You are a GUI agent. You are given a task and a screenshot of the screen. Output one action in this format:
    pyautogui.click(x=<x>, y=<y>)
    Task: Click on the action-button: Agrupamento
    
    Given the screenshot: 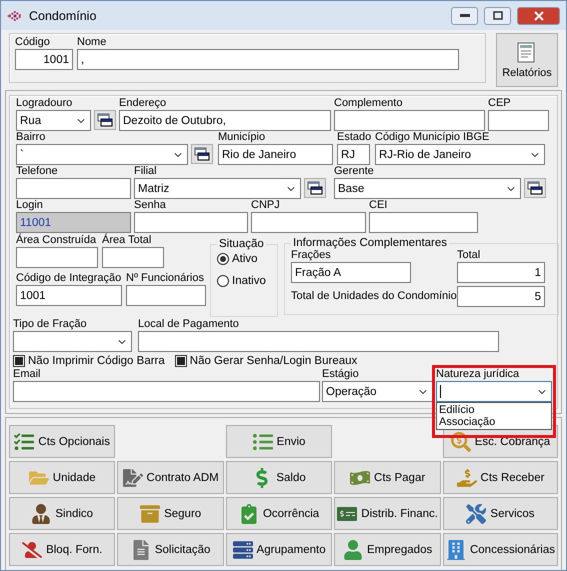 What is the action you would take?
    pyautogui.click(x=279, y=549)
    